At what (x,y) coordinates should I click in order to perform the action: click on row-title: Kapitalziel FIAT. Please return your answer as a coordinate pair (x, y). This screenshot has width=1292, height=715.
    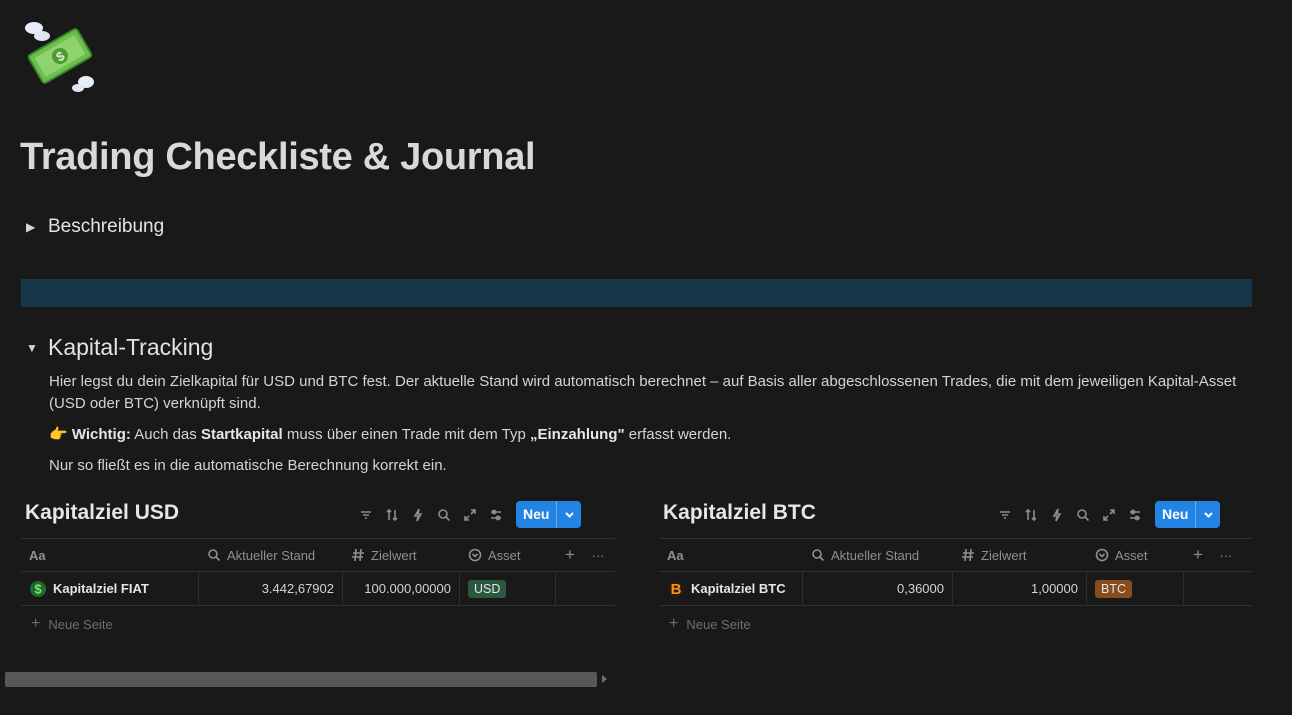
    Looking at the image, I should click on (101, 588).